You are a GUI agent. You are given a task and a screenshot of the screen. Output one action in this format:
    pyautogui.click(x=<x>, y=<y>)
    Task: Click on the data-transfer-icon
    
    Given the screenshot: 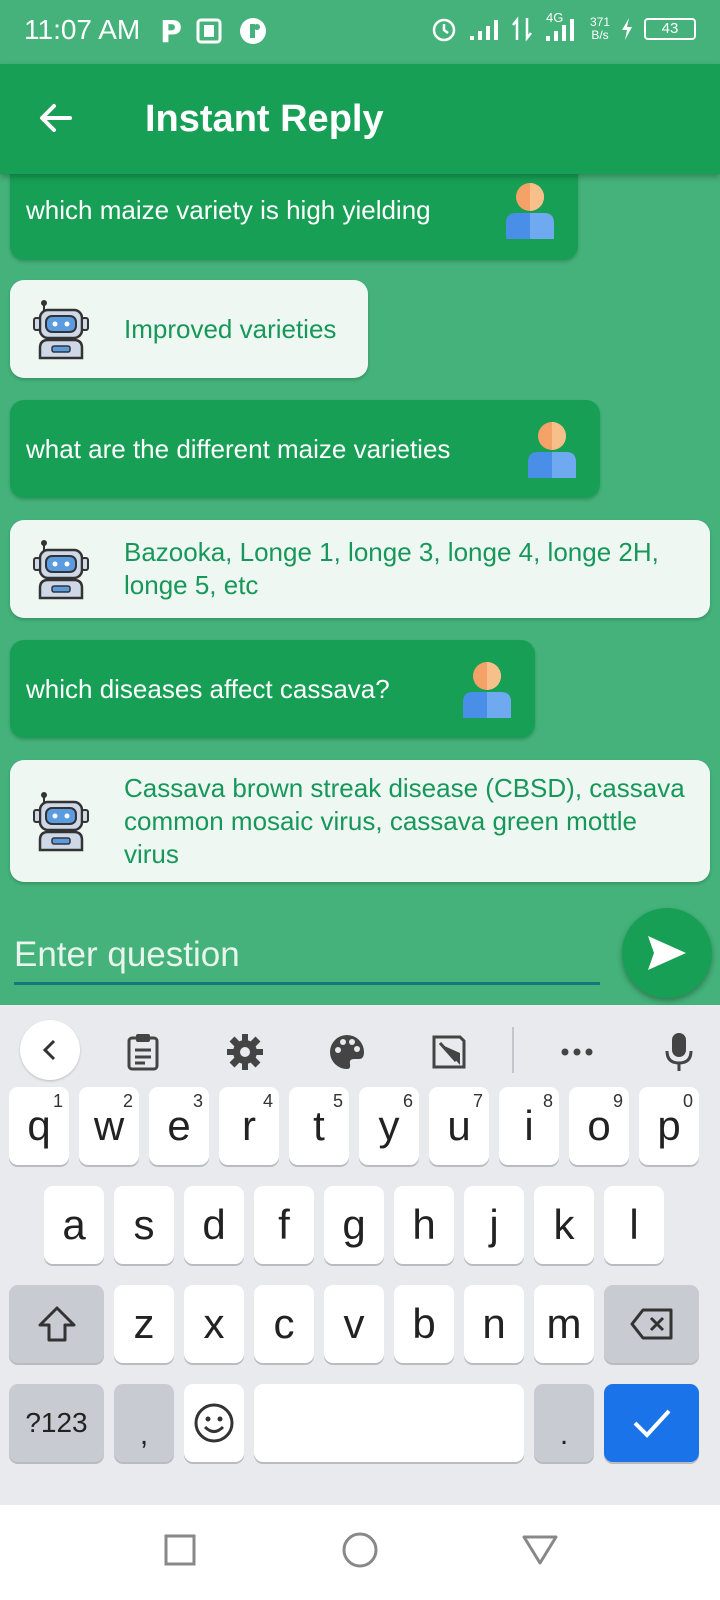 What is the action you would take?
    pyautogui.click(x=521, y=29)
    